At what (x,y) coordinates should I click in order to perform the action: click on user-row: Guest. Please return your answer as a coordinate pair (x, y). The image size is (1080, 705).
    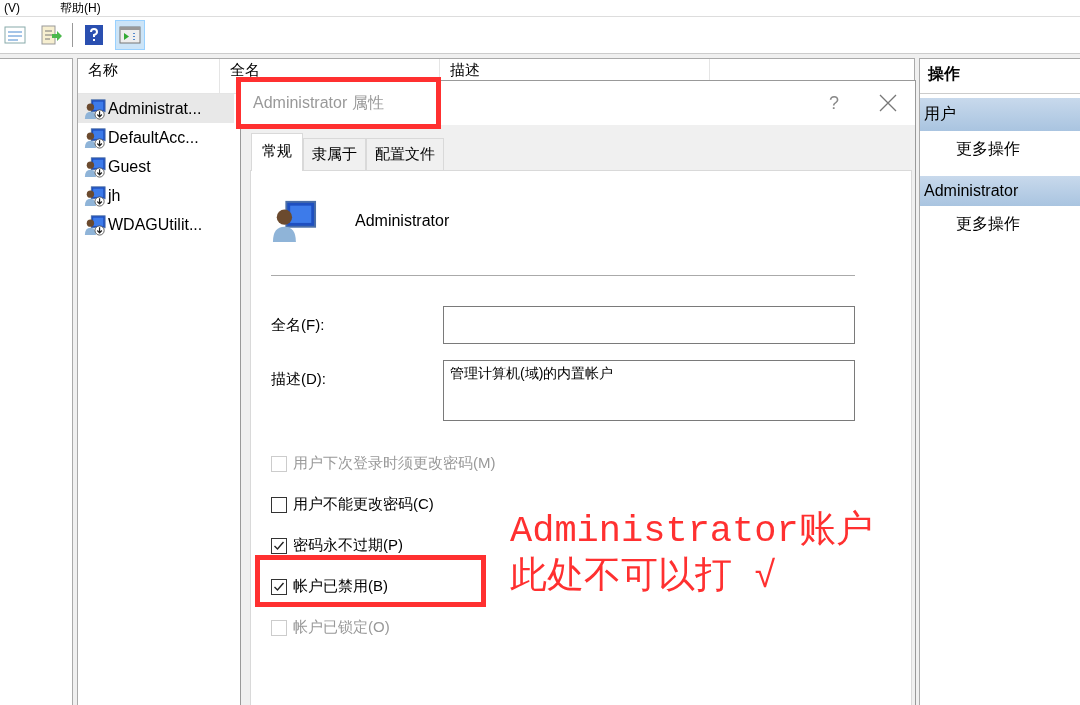
    Looking at the image, I should click on (156, 166).